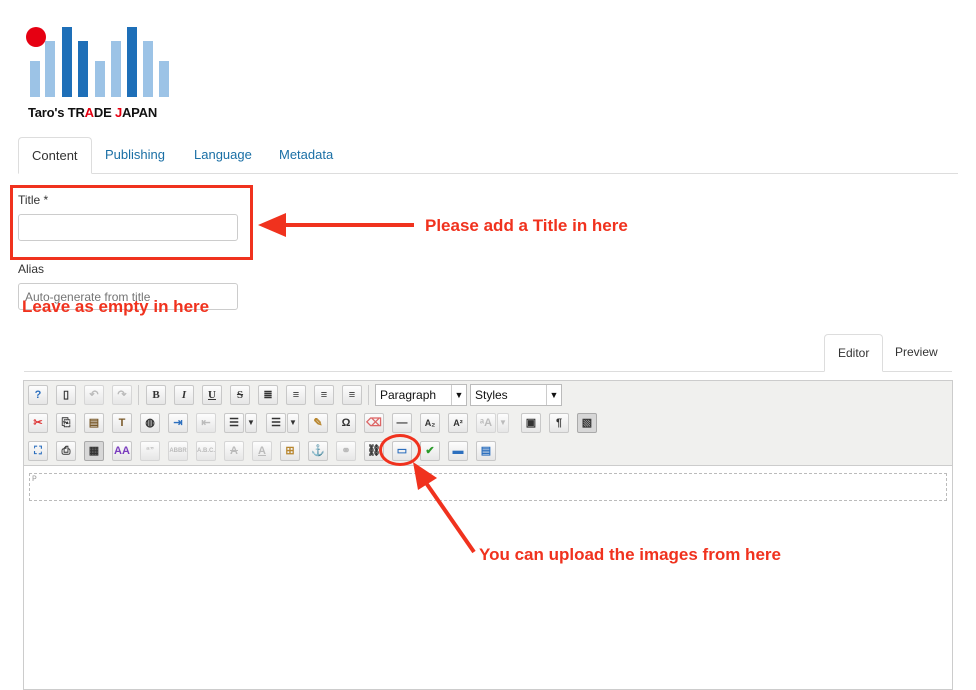  I want to click on quote-button: “”, so click(150, 451).